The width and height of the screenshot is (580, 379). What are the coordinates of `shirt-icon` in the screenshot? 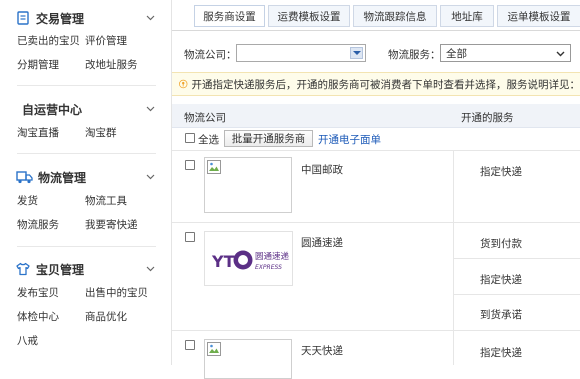 It's located at (23, 269).